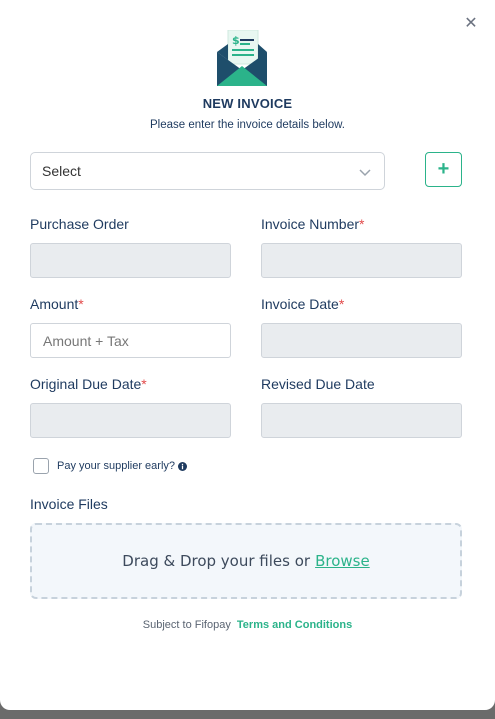  What do you see at coordinates (342, 561) in the screenshot?
I see `browse-link: Browse` at bounding box center [342, 561].